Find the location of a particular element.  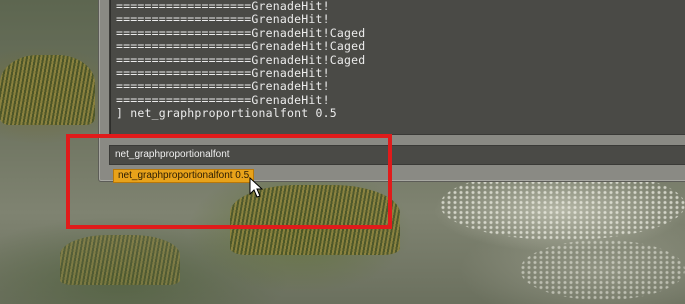

annotation-highlight-box is located at coordinates (229, 181).